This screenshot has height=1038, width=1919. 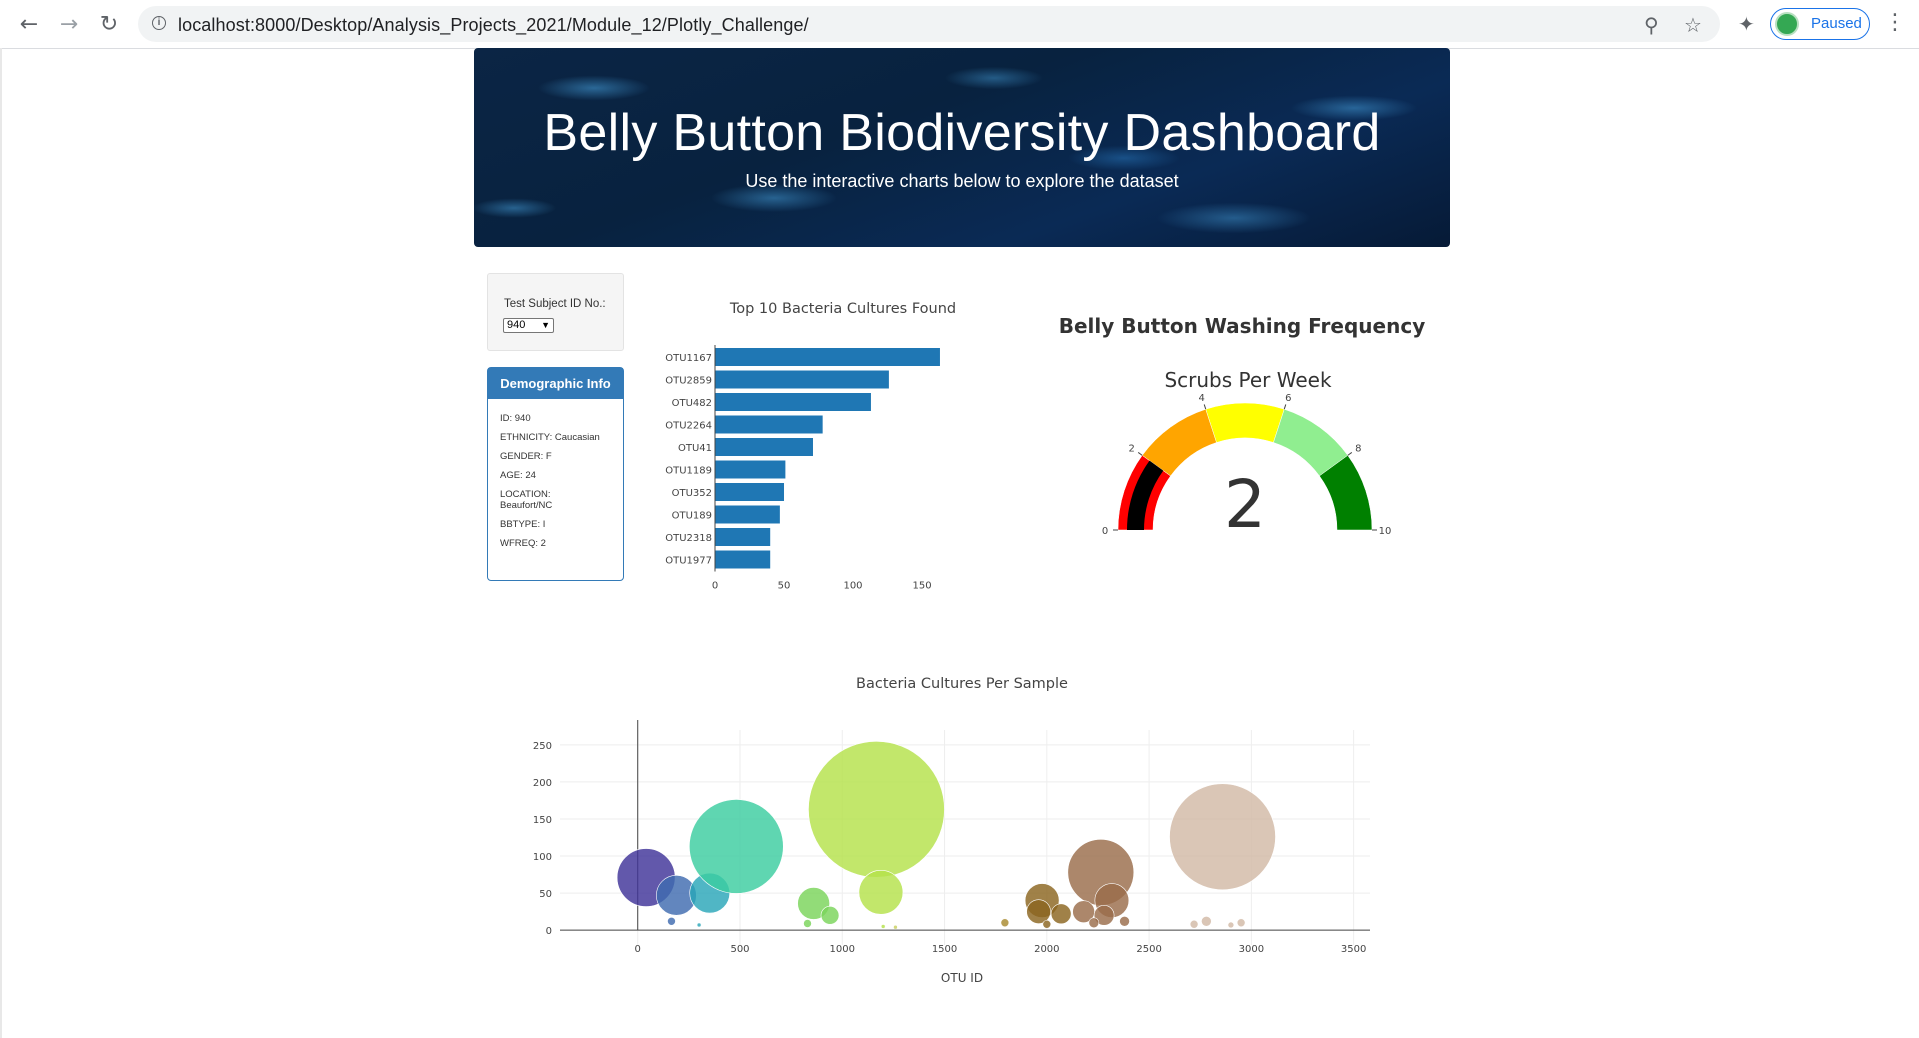 I want to click on gauge-tick-label: 2, so click(x=1132, y=449).